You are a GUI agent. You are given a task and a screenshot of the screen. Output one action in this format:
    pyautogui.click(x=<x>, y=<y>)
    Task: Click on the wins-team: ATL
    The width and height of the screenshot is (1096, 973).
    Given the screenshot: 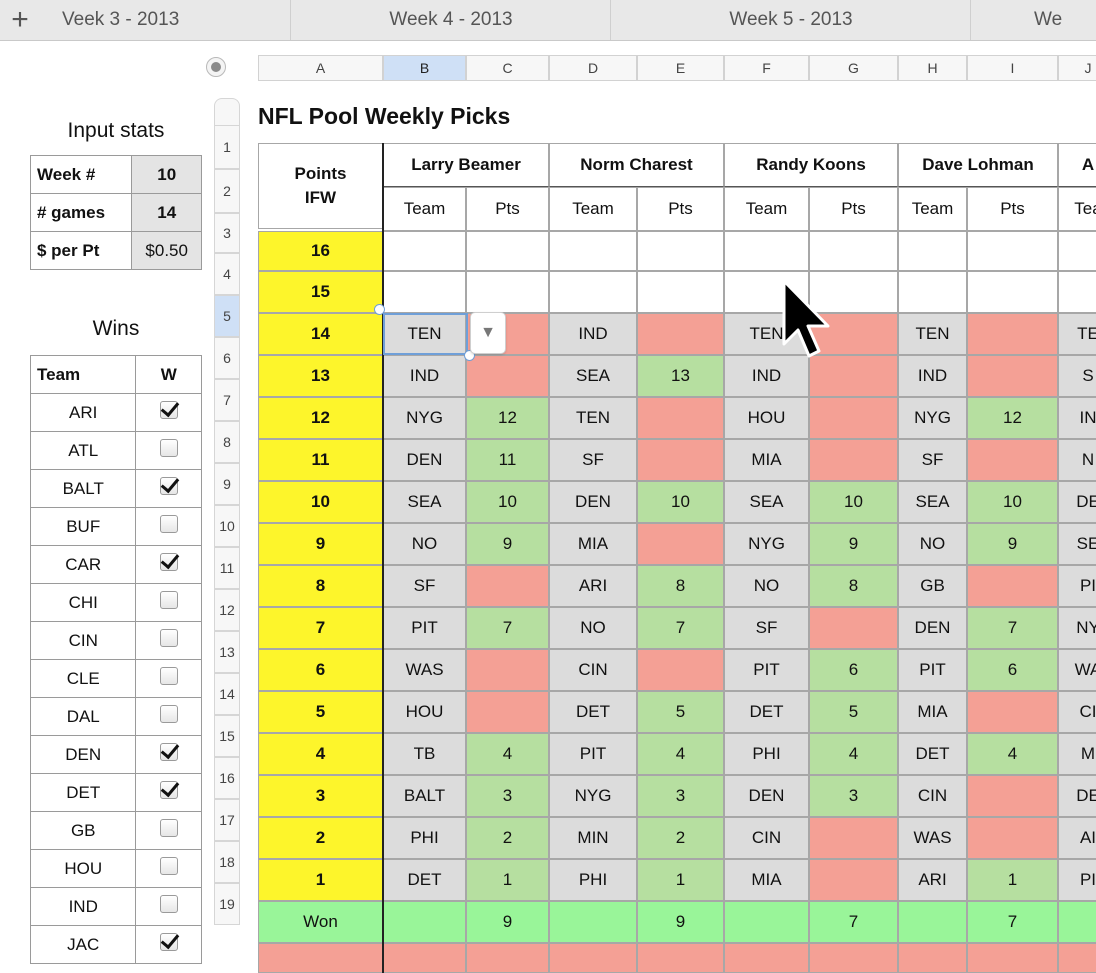 What is the action you would take?
    pyautogui.click(x=83, y=450)
    